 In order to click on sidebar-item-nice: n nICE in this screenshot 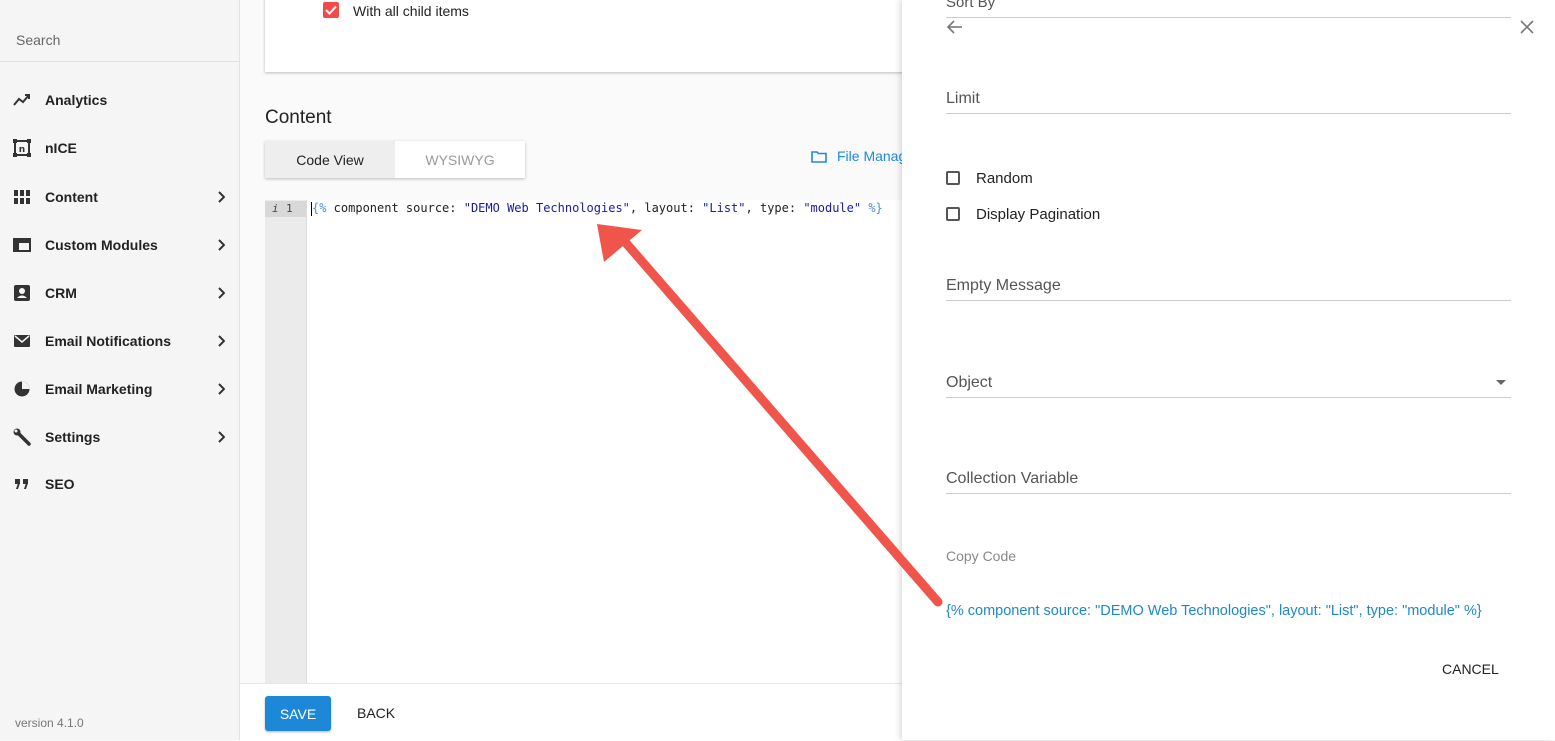, I will do `click(119, 148)`.